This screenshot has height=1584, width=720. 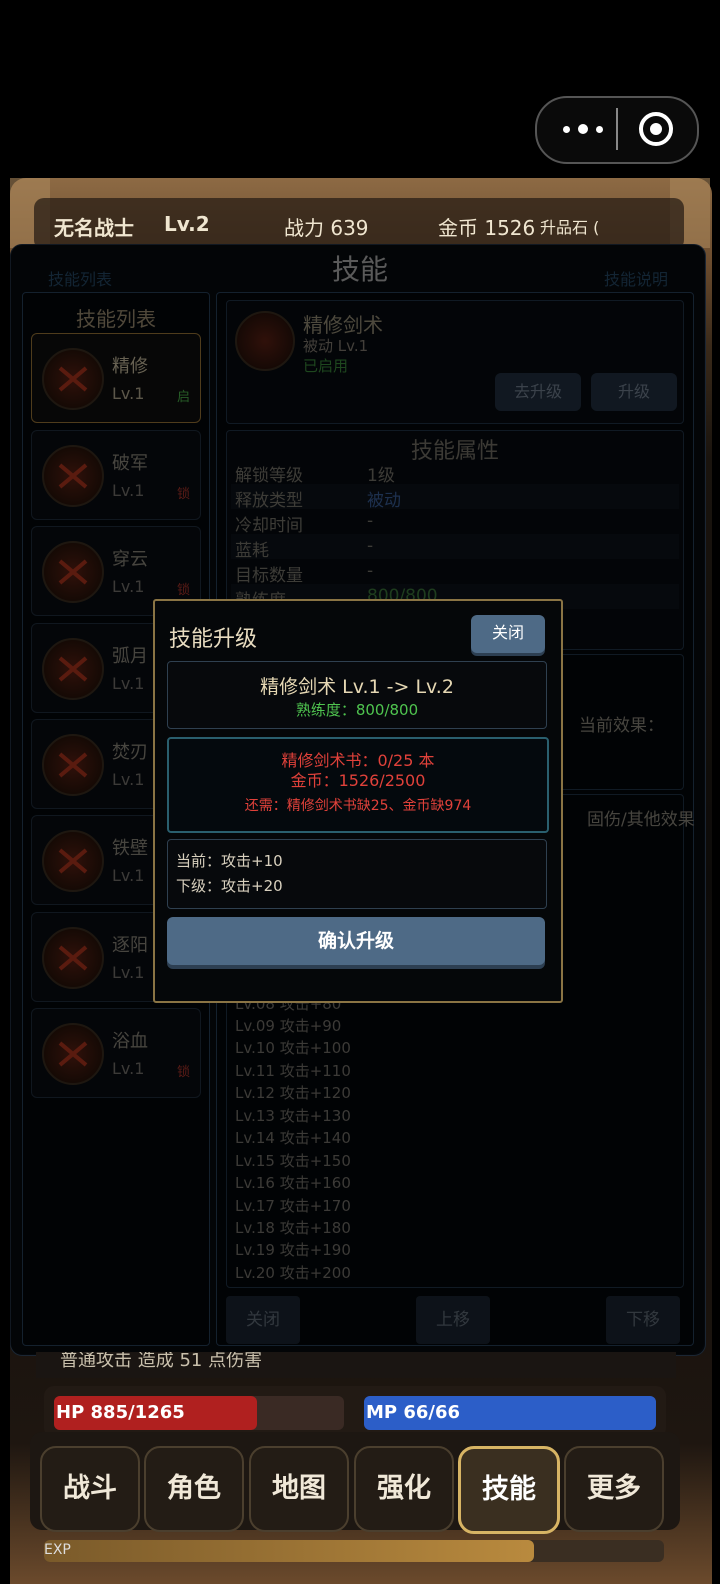 I want to click on player-status-bar: 无名战士 Lv.2 战力 639 金币 1526 升品石 (, so click(x=359, y=224).